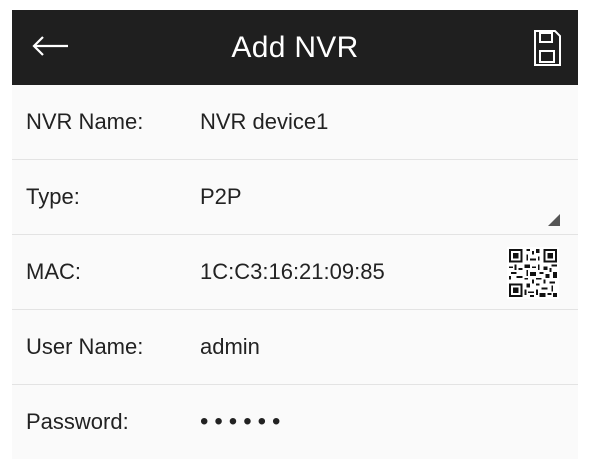 The image size is (590, 459). What do you see at coordinates (533, 273) in the screenshot?
I see `qr-code-icon` at bounding box center [533, 273].